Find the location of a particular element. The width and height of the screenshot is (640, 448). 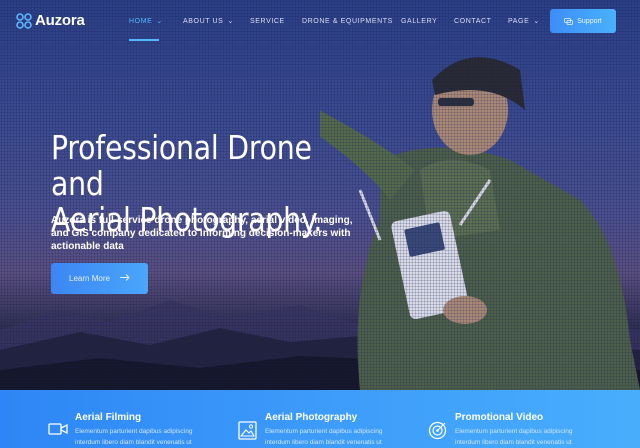

support-button: Support is located at coordinates (583, 21).